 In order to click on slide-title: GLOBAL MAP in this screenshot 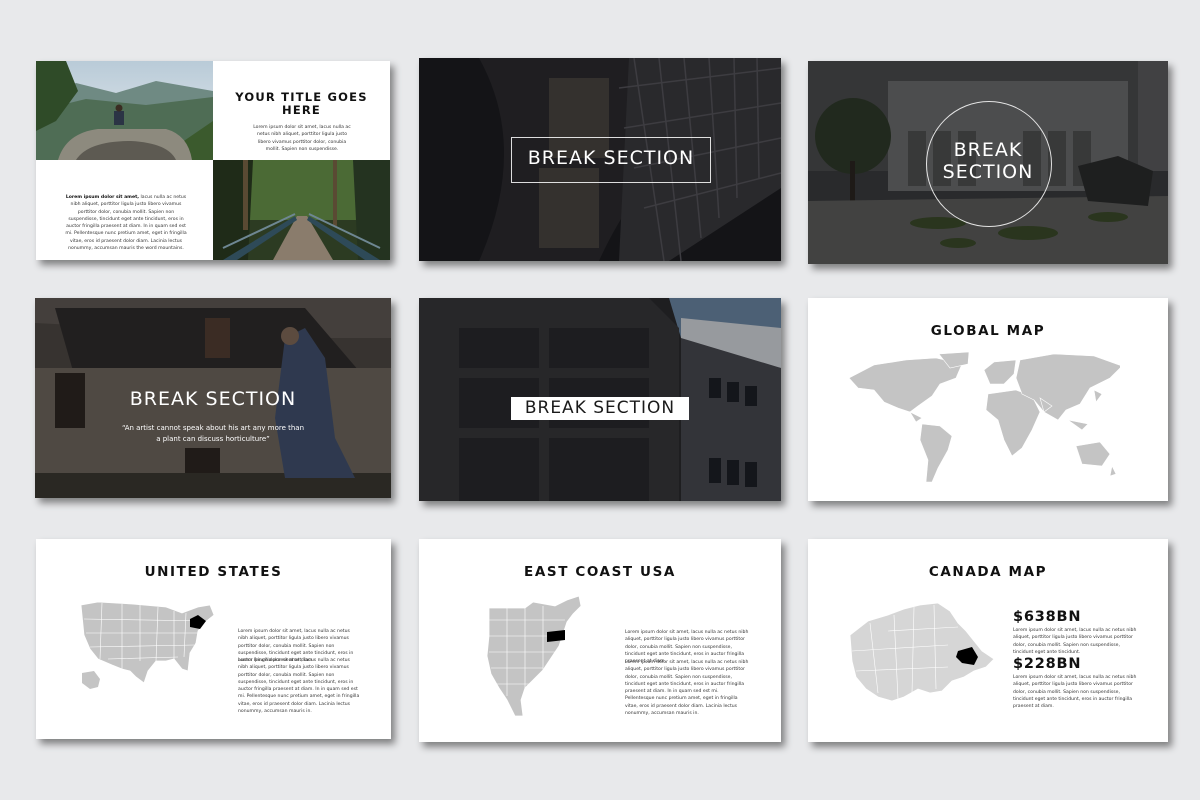, I will do `click(988, 331)`.